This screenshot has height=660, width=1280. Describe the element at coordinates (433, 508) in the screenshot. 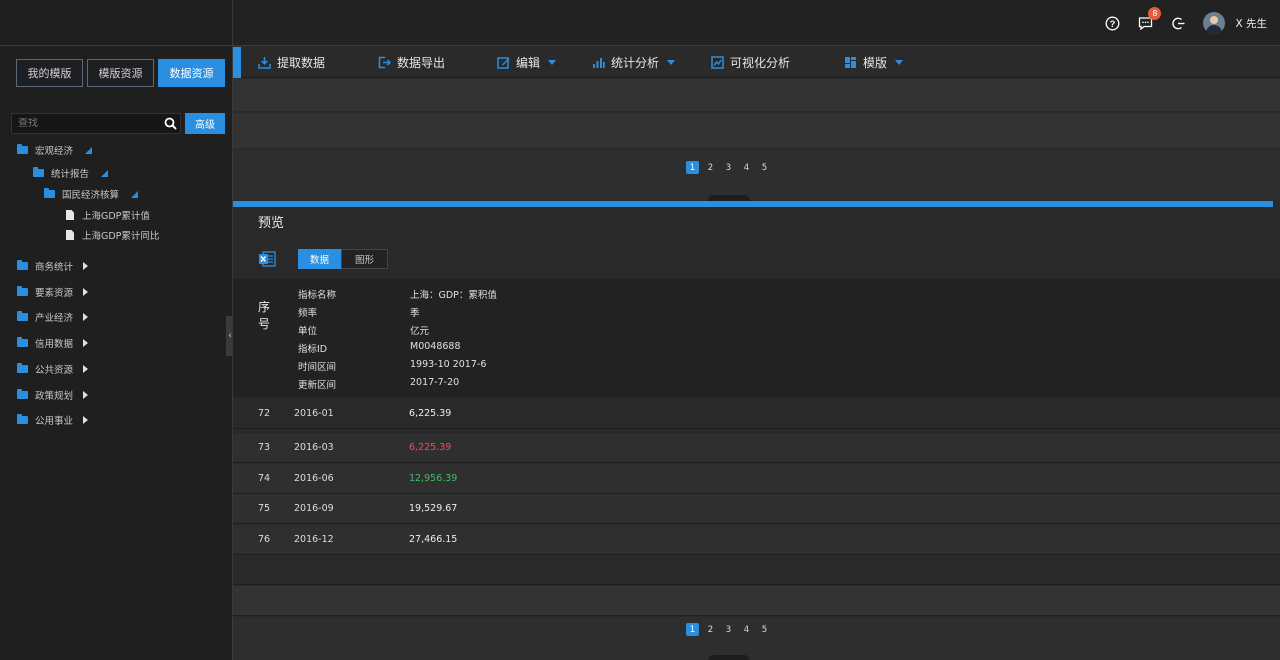

I see `cell-value: 19,529.67` at that location.